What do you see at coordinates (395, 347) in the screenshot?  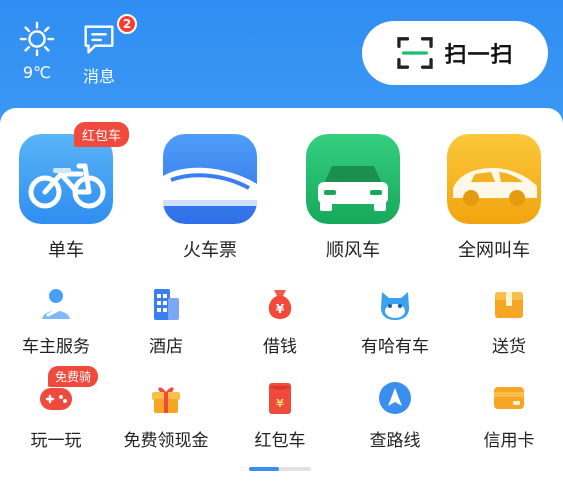 I see `youha-label: 有哈有车` at bounding box center [395, 347].